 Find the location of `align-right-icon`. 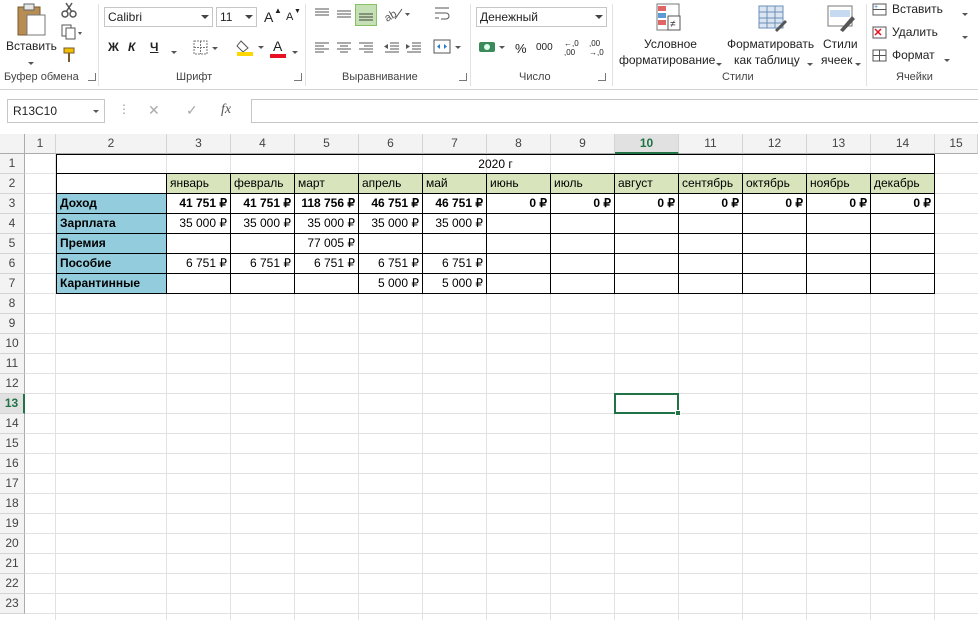

align-right-icon is located at coordinates (366, 48).